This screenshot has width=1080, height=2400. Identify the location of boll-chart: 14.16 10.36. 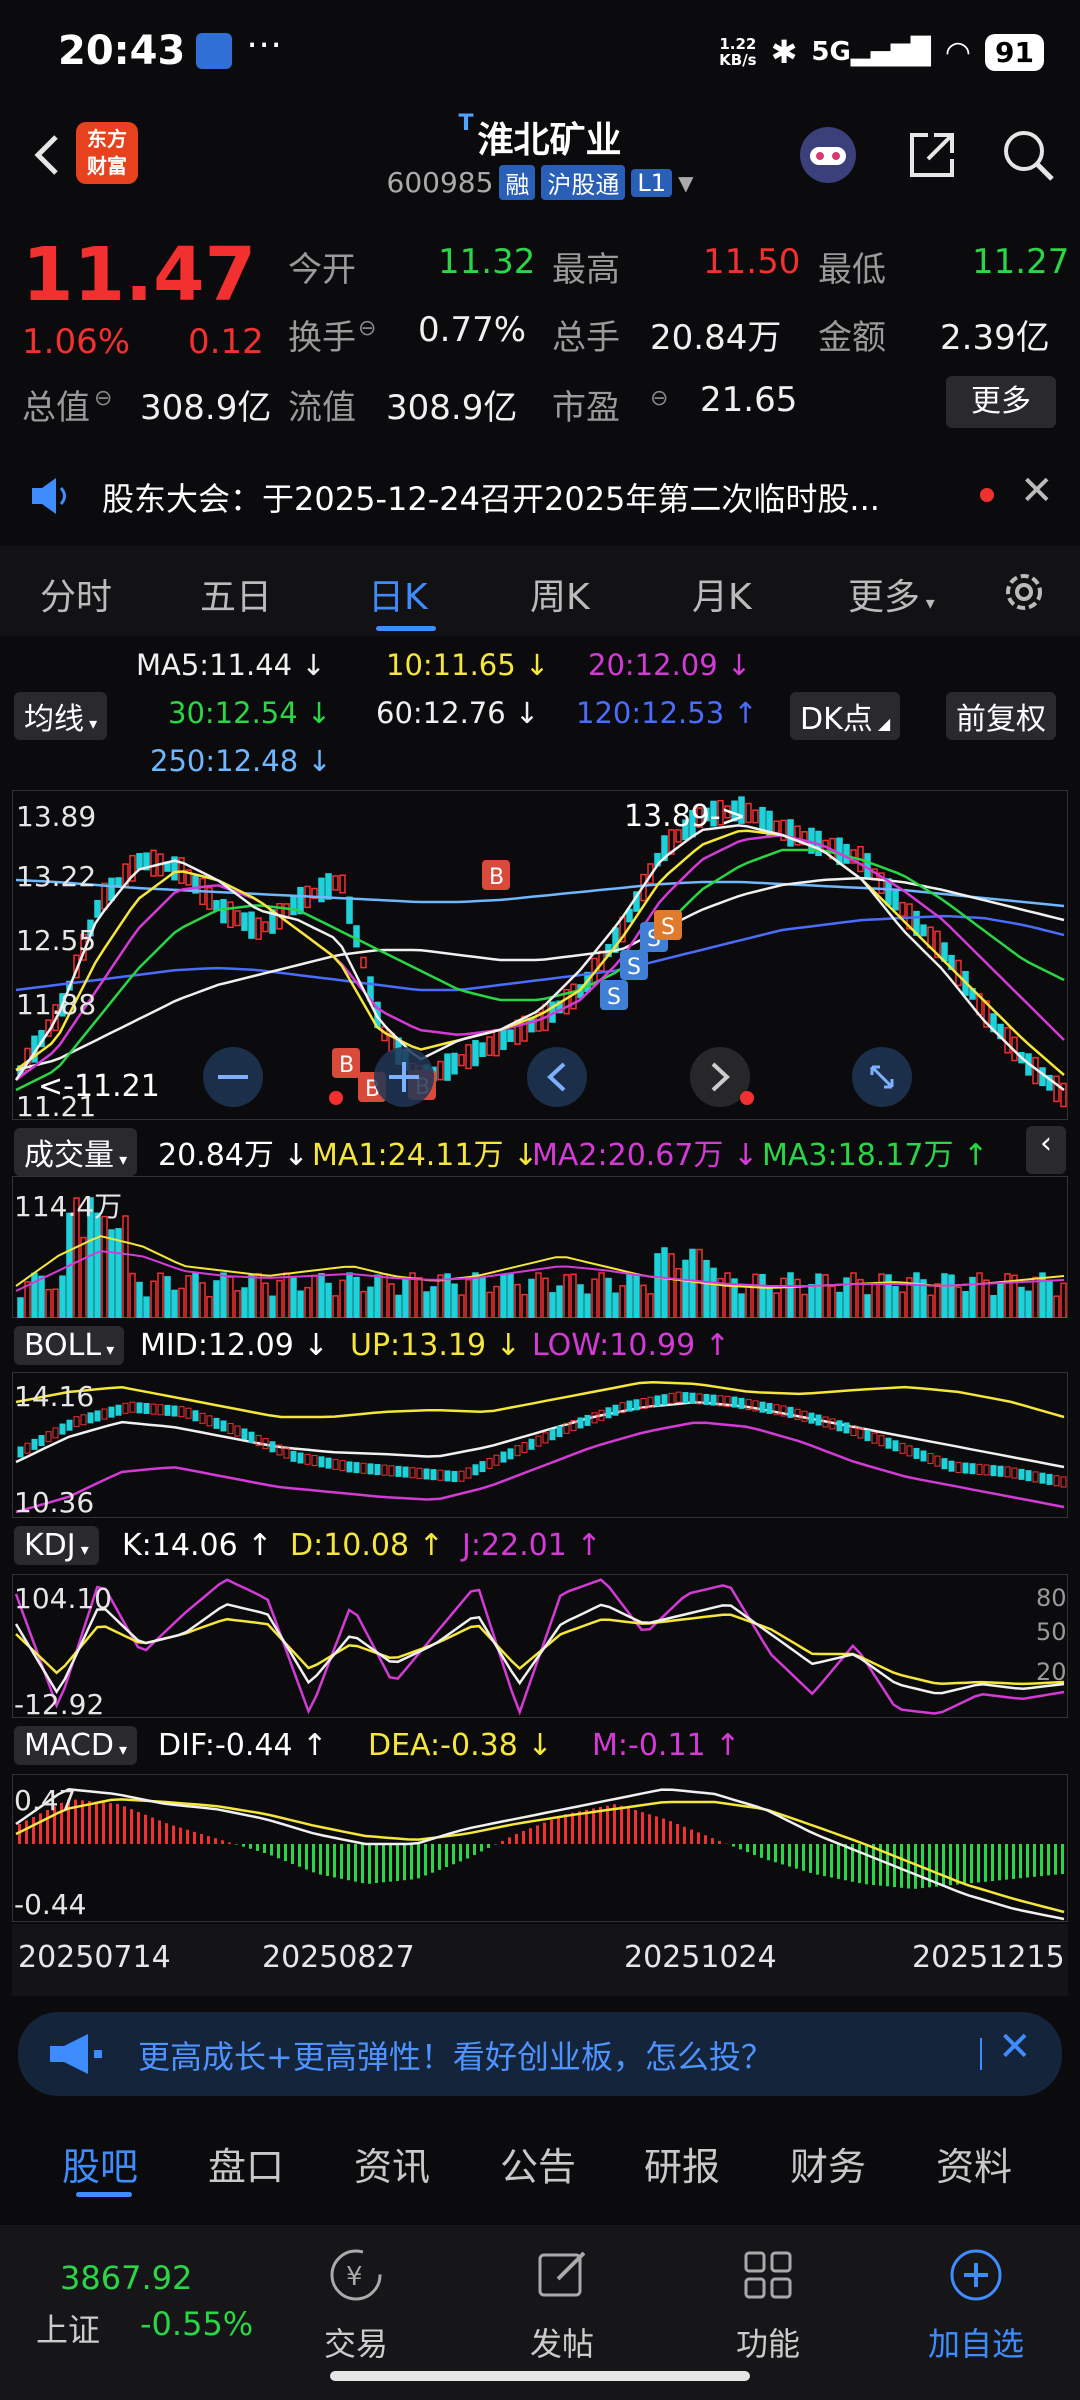
(540, 1445).